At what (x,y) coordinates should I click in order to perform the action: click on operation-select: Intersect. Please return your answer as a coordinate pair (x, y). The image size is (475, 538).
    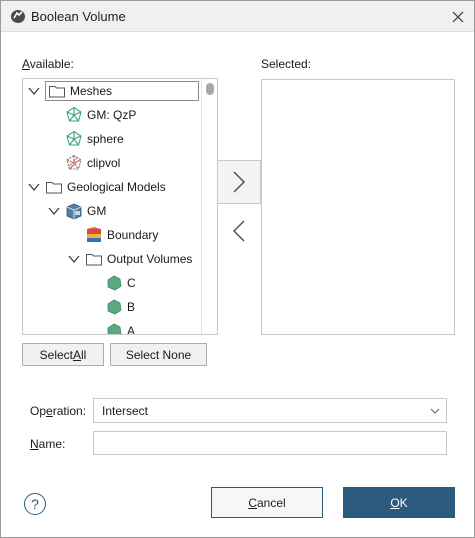
    Looking at the image, I should click on (270, 410).